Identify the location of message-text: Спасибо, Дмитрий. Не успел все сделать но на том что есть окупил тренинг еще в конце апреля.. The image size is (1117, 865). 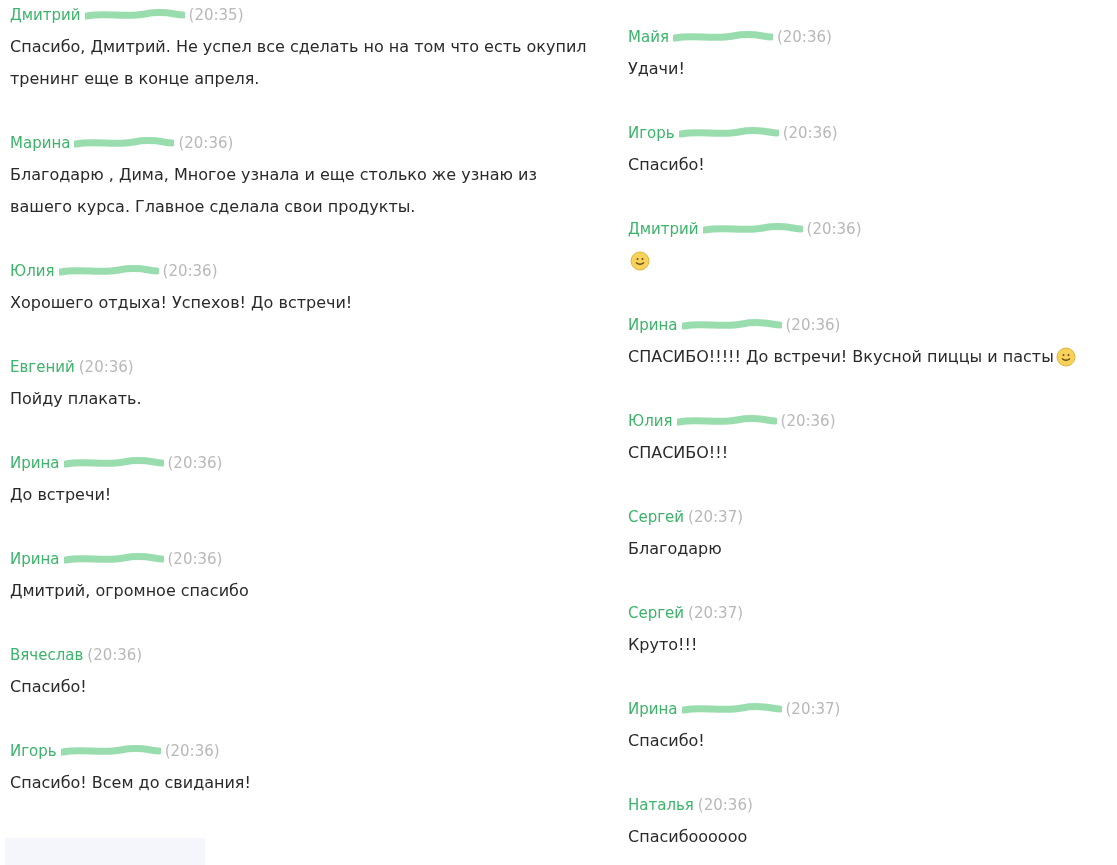
(299, 63).